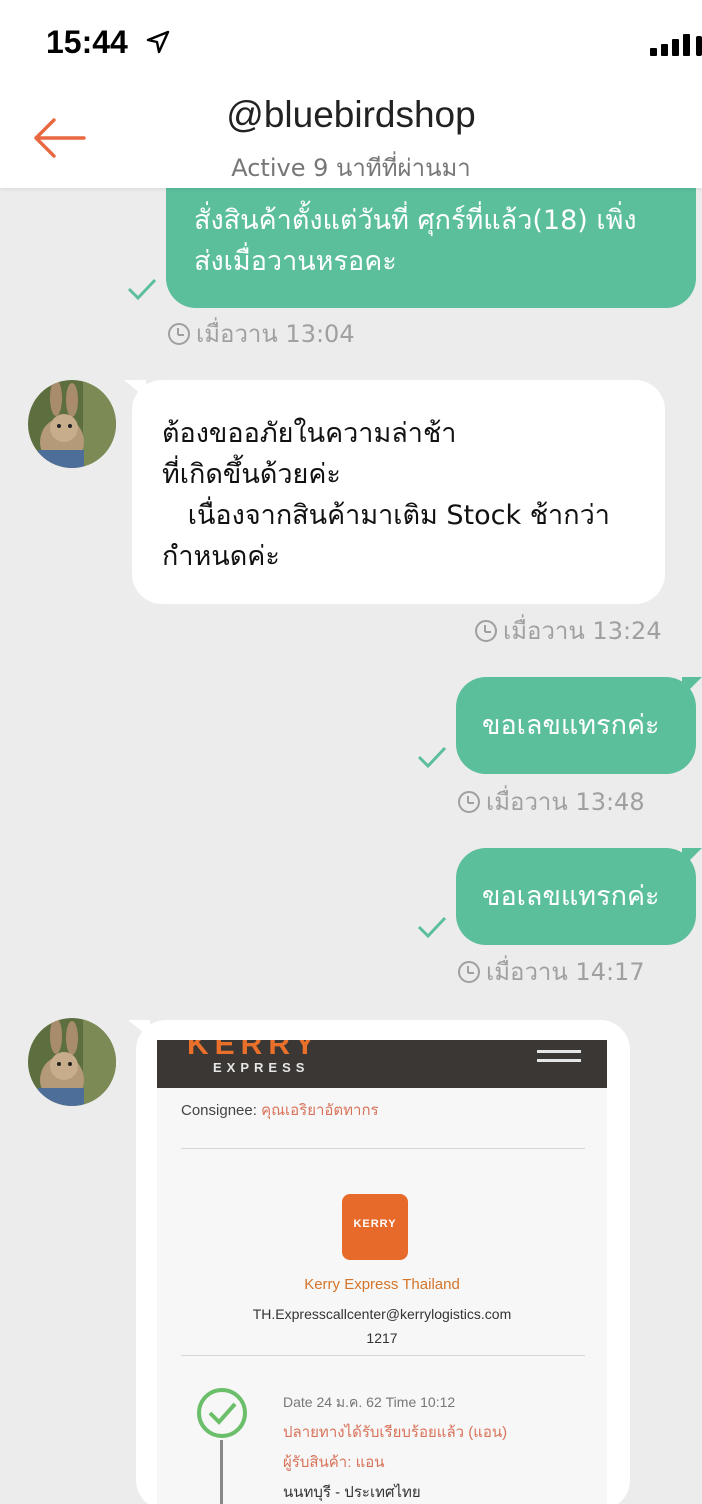 This screenshot has height=1504, width=702. What do you see at coordinates (568, 631) in the screenshot?
I see `message-timestamp: เมื่อวาน 13:24` at bounding box center [568, 631].